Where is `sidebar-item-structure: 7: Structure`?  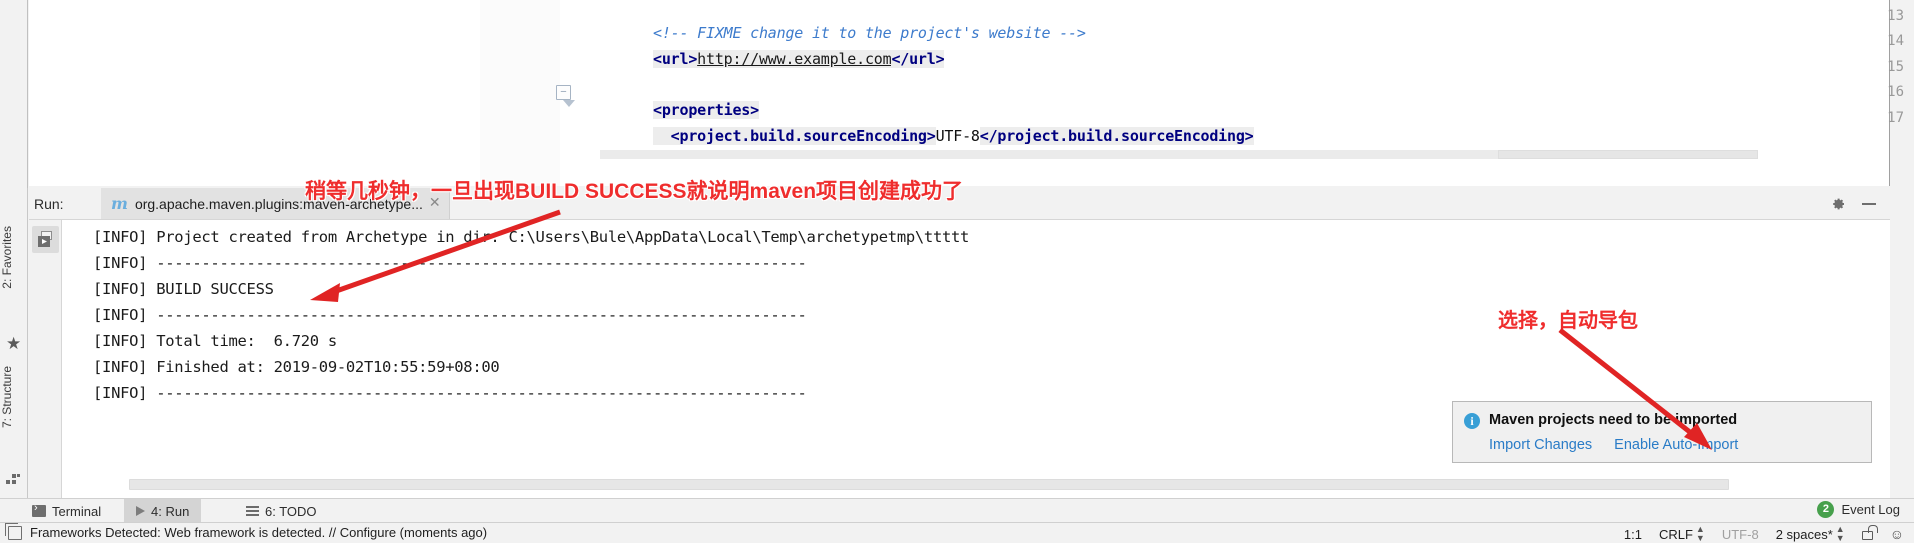 sidebar-item-structure: 7: Structure is located at coordinates (14, 397).